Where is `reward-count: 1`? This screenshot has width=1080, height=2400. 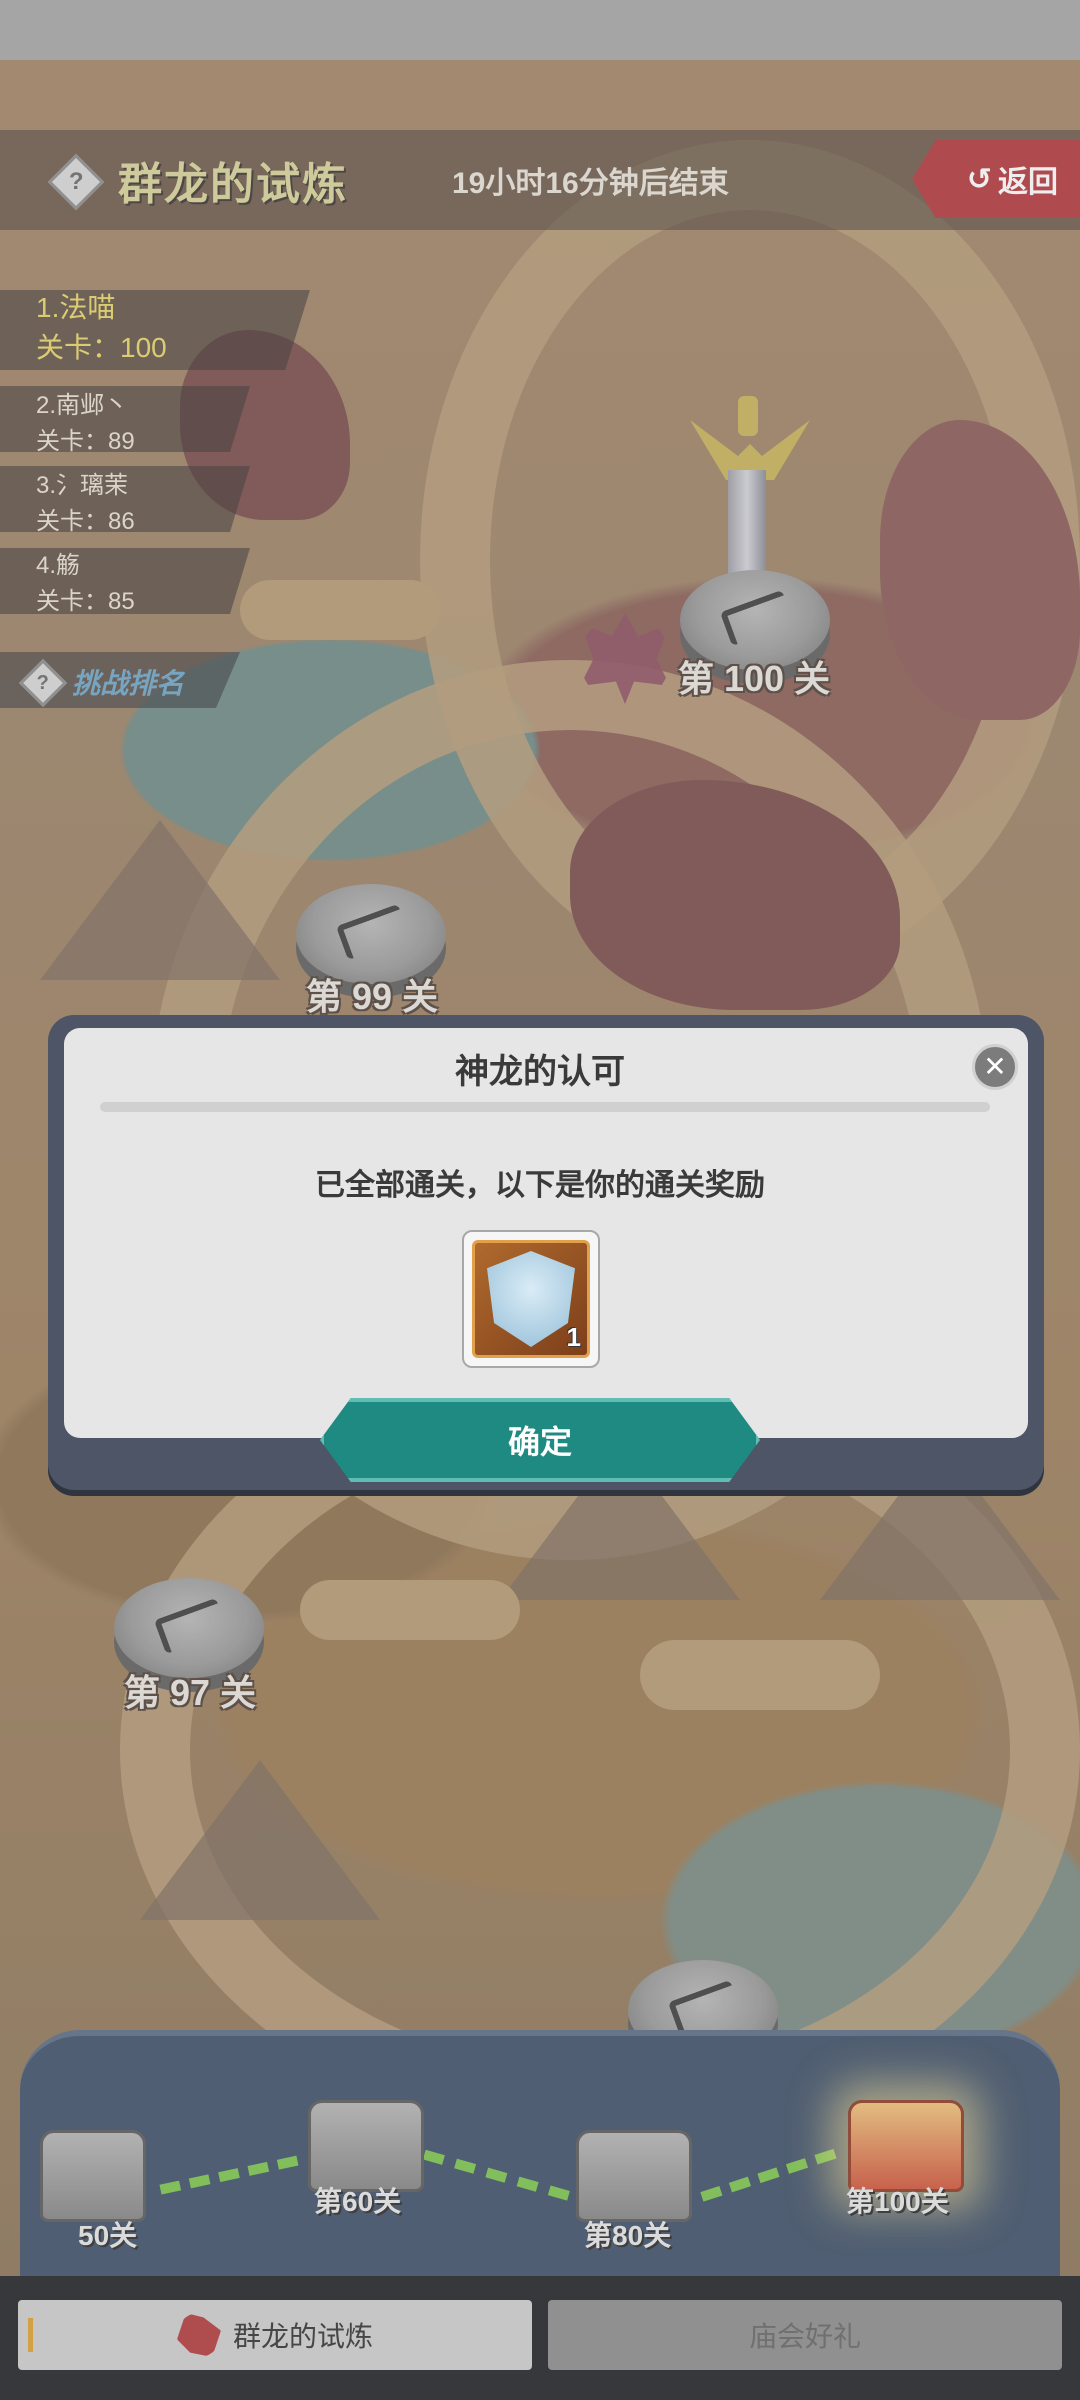 reward-count: 1 is located at coordinates (573, 1337).